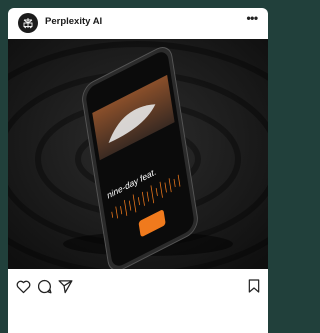 This screenshot has height=333, width=320. I want to click on comment-icon, so click(44, 286).